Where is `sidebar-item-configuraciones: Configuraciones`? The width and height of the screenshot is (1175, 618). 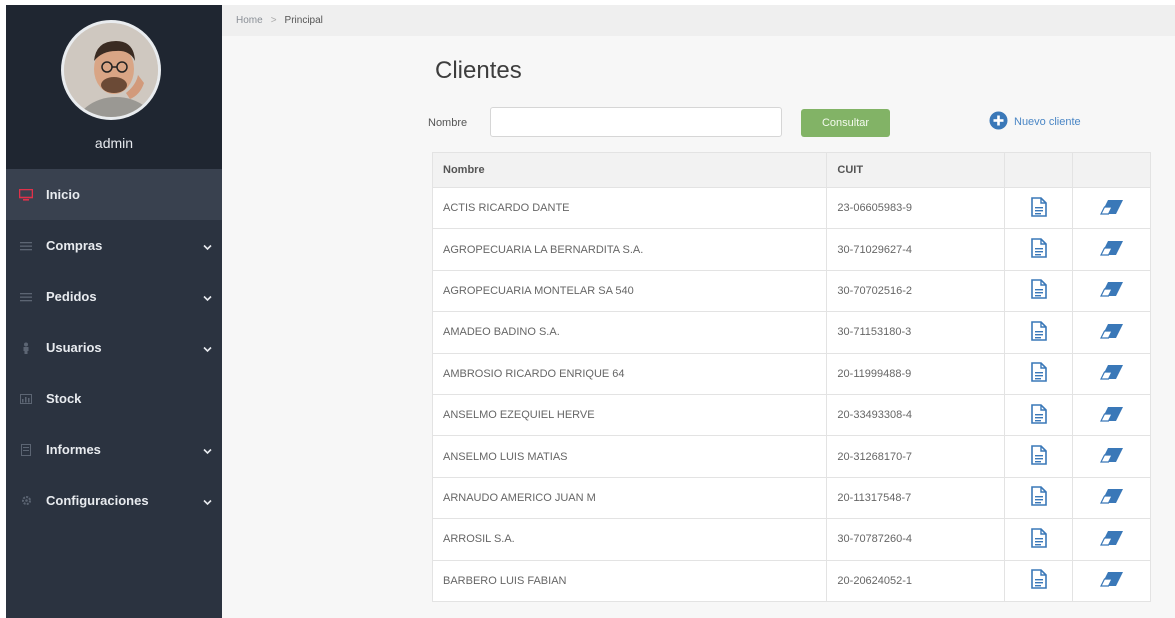
sidebar-item-configuraciones: Configuraciones is located at coordinates (114, 500).